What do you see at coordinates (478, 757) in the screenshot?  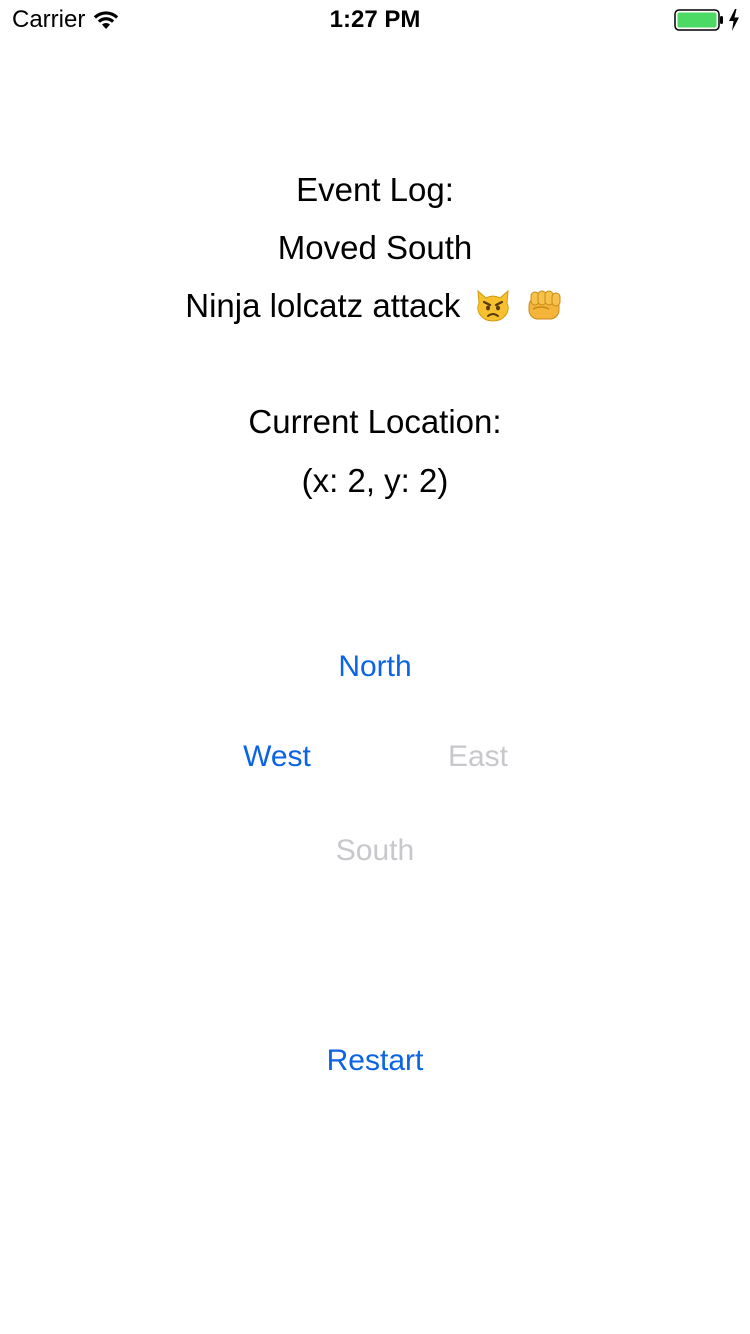 I see `east-button: East` at bounding box center [478, 757].